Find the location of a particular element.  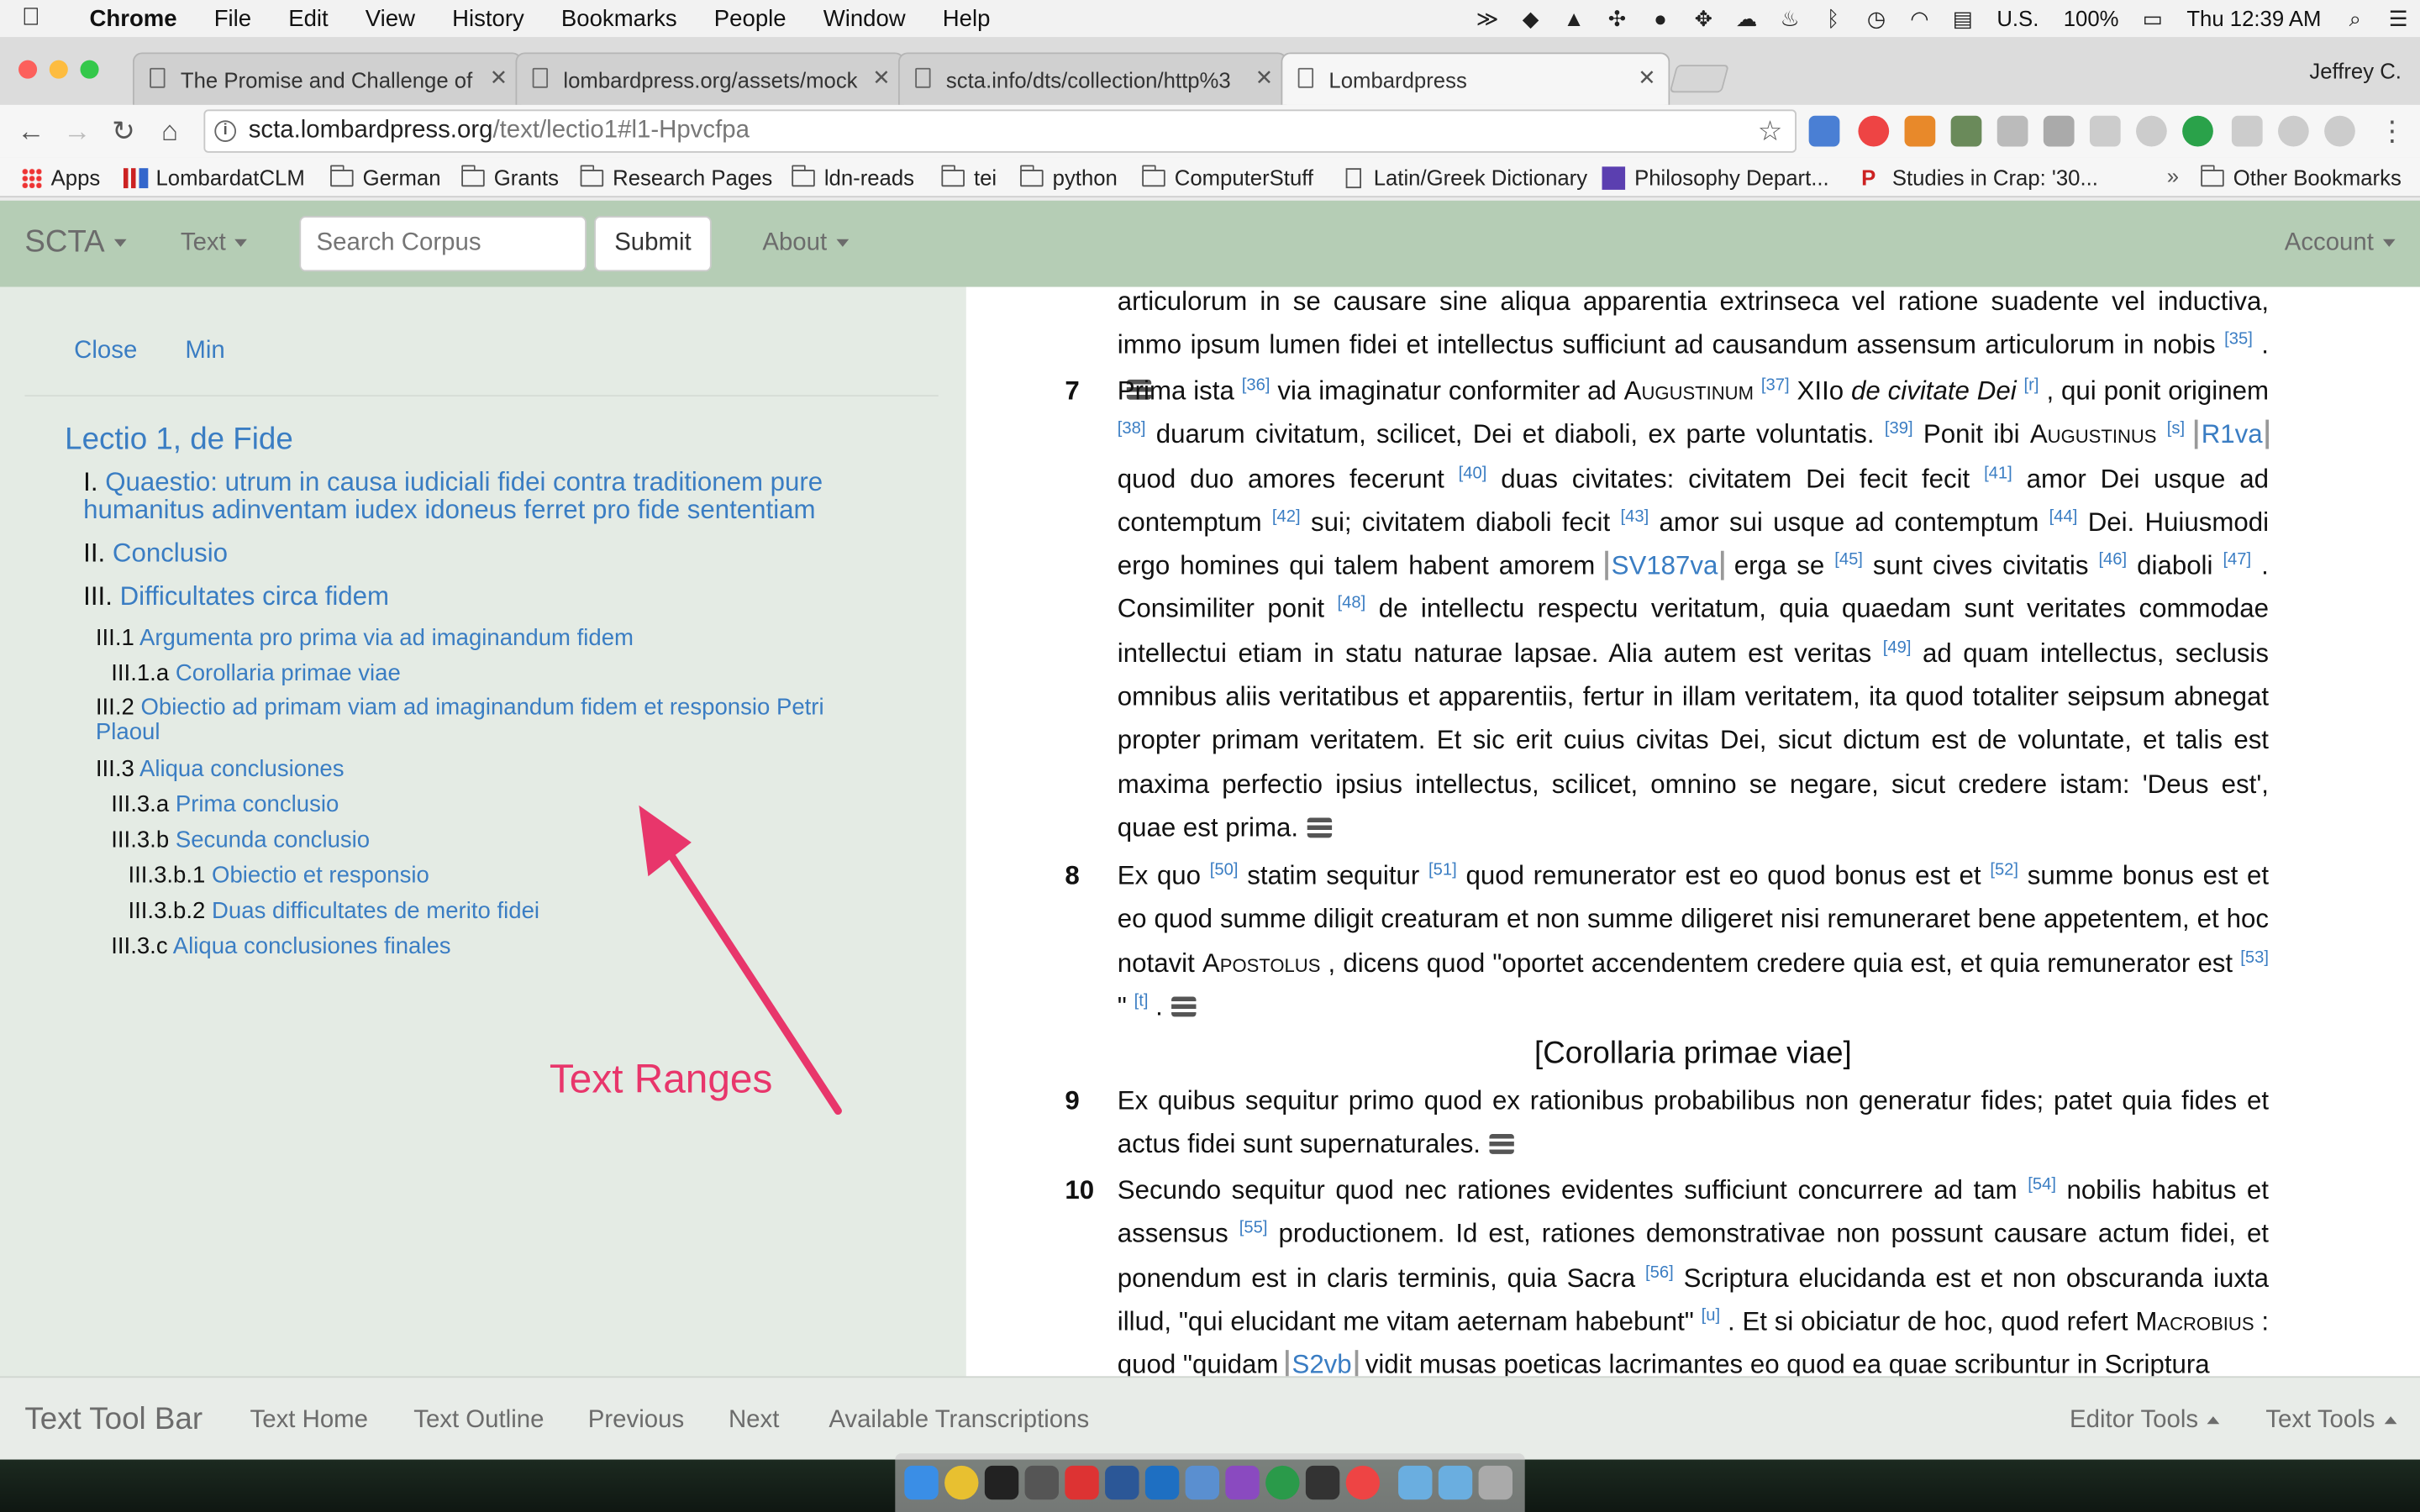

name-apostolus: Apostolus is located at coordinates (1261, 963).